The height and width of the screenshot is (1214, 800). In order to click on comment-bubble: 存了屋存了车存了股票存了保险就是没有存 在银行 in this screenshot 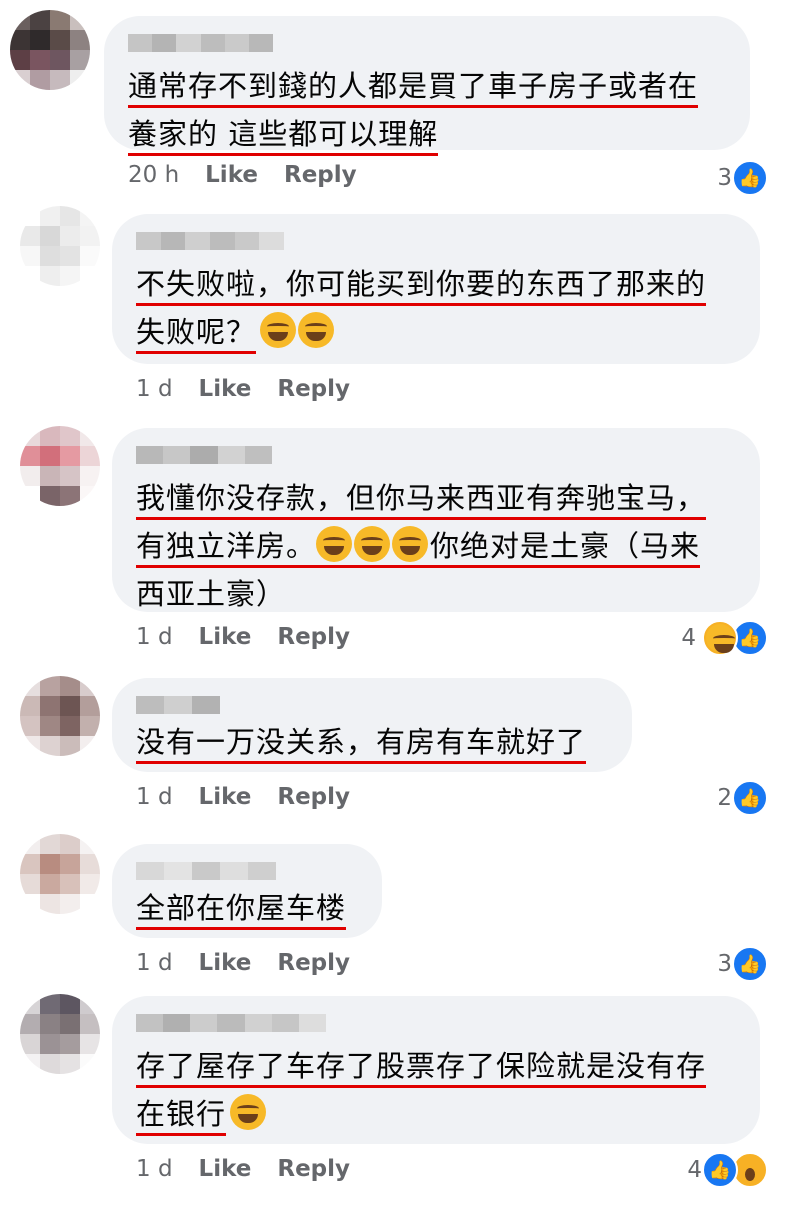, I will do `click(436, 1070)`.